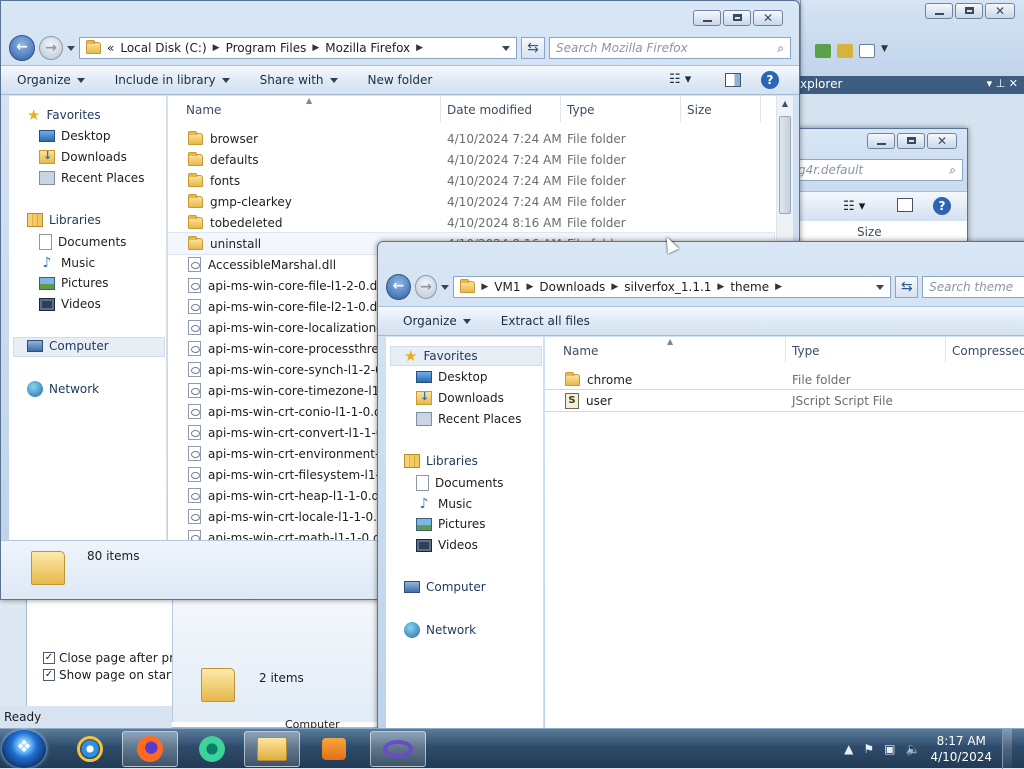 This screenshot has width=1024, height=769. What do you see at coordinates (117, 675) in the screenshot?
I see `checkbox-show-startup: ✓ Show page on startup` at bounding box center [117, 675].